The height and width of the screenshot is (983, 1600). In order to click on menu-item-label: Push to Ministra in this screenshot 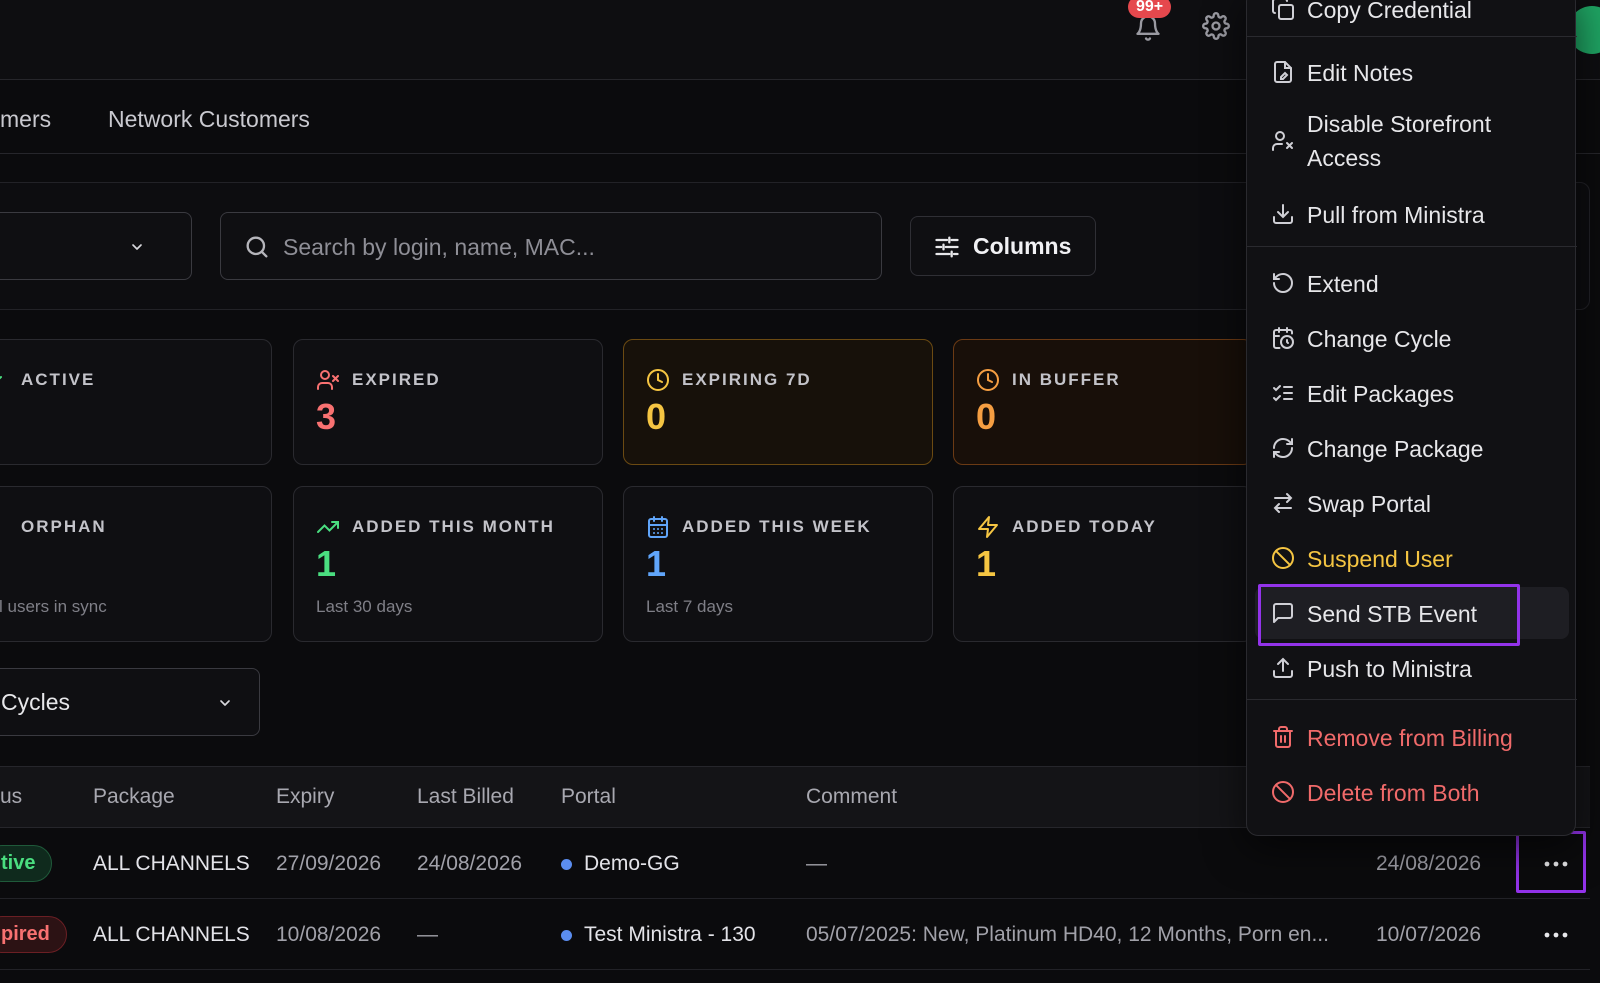, I will do `click(1389, 669)`.